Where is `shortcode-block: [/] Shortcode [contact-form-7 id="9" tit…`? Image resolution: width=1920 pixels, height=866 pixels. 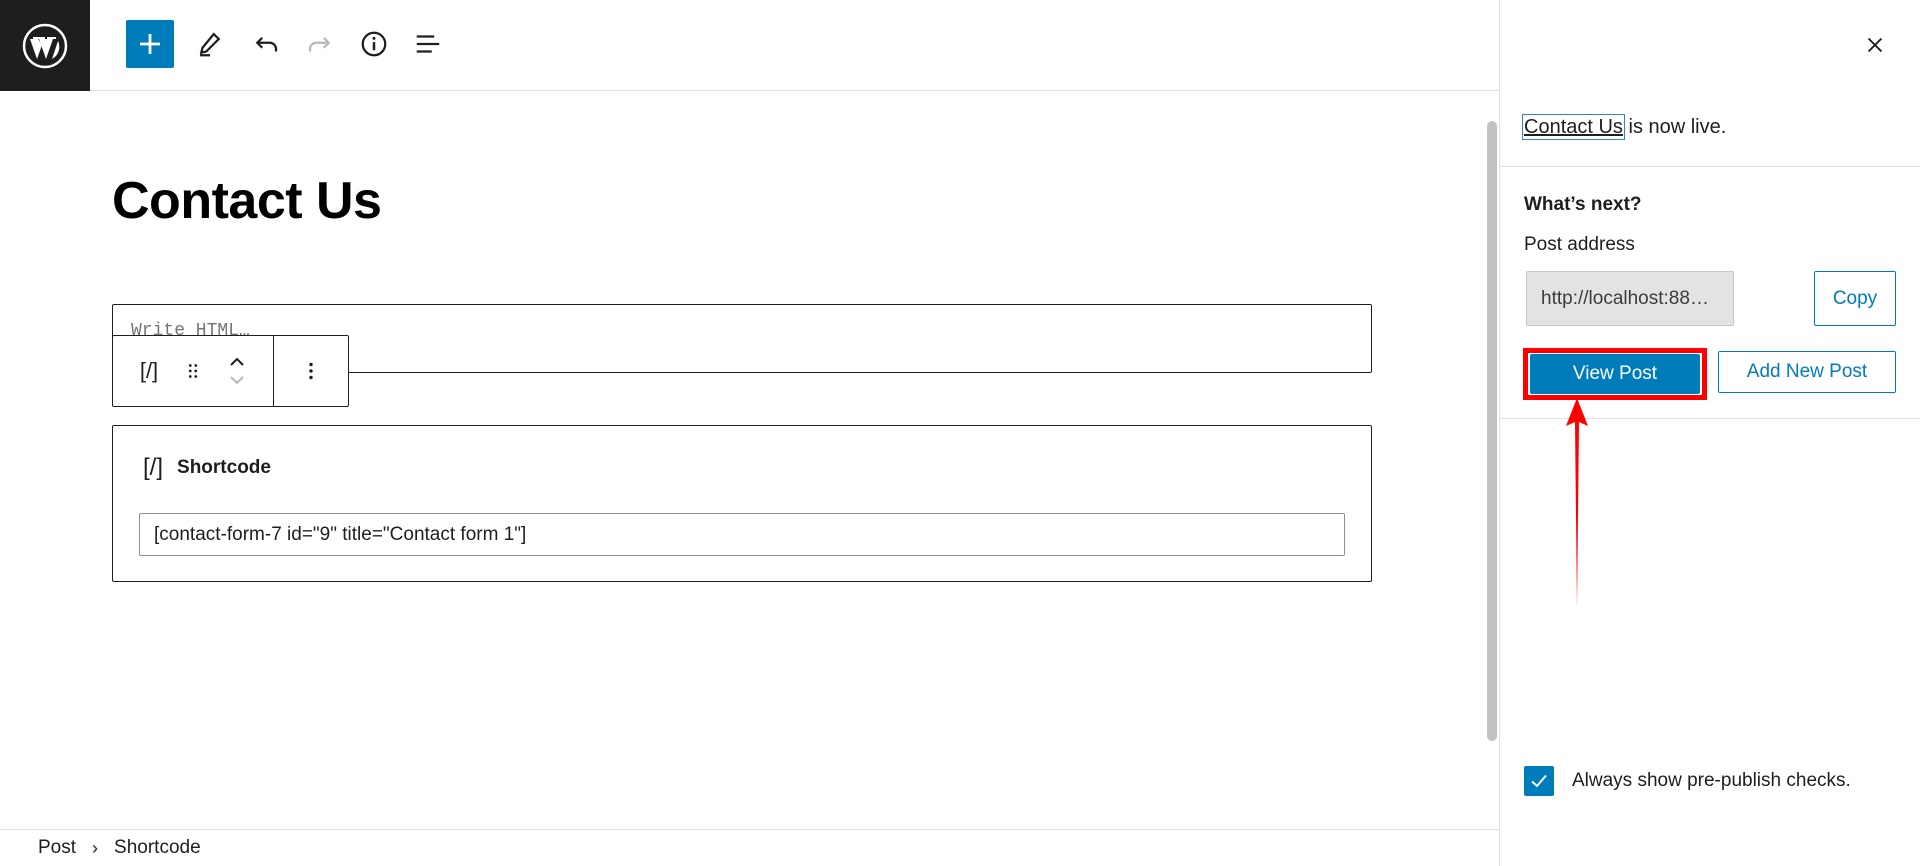 shortcode-block: [/] Shortcode [contact-form-7 id="9" tit… is located at coordinates (742, 503).